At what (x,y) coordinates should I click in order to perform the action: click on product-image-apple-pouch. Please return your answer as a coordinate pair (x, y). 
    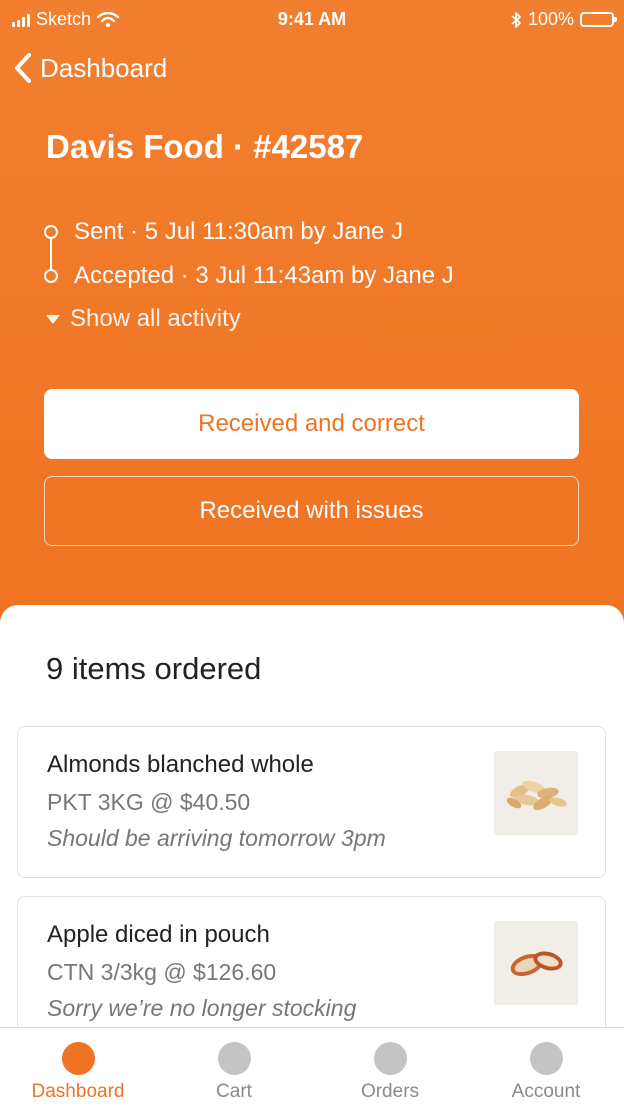
    Looking at the image, I should click on (536, 963).